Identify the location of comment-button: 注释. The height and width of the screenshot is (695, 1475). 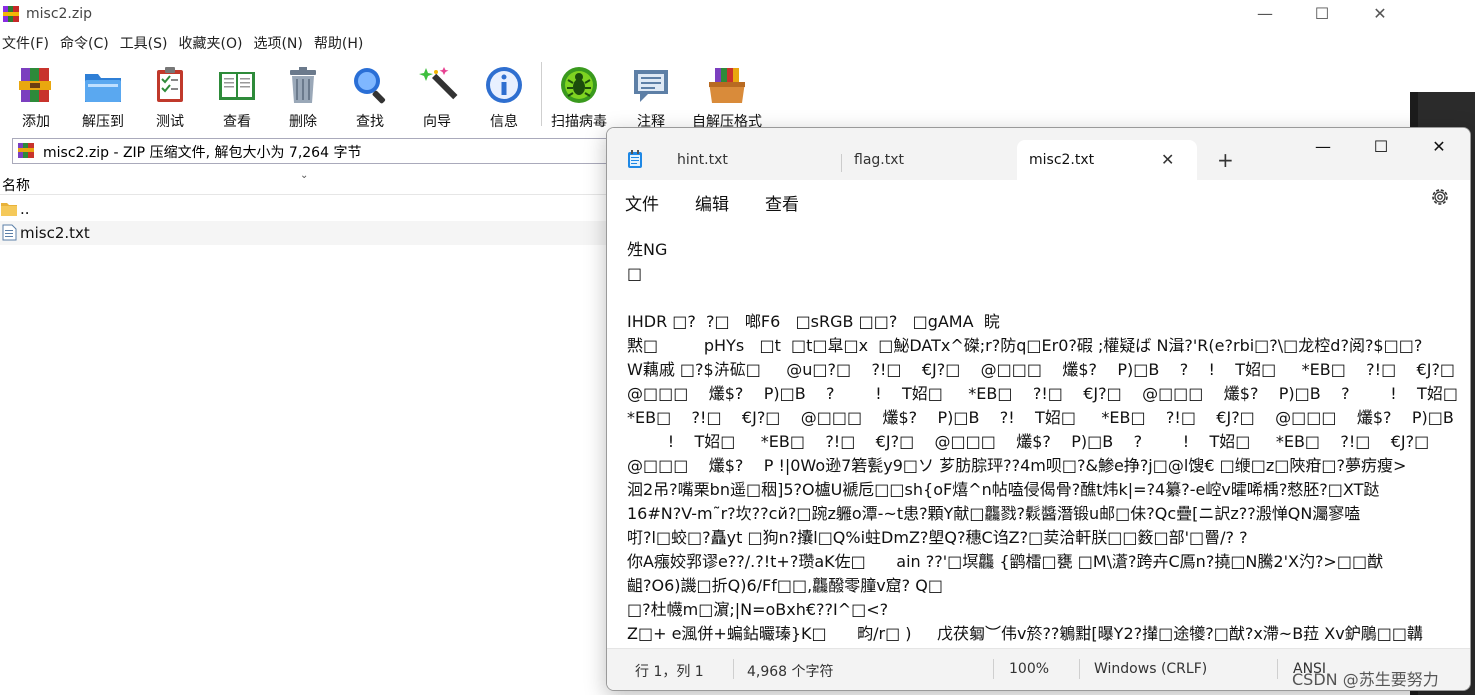
(651, 96).